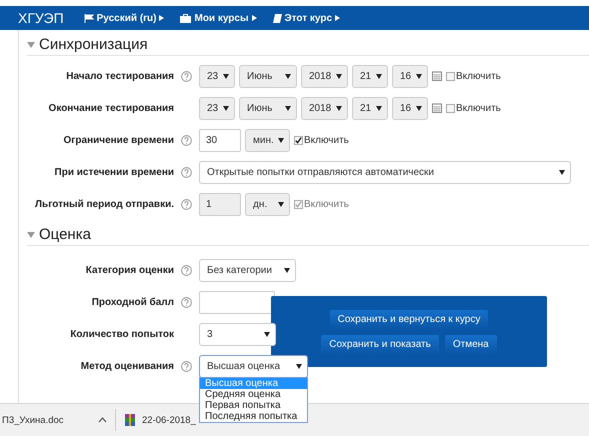  What do you see at coordinates (47, 420) in the screenshot?
I see `download-file-name: П3_Ухина.doc` at bounding box center [47, 420].